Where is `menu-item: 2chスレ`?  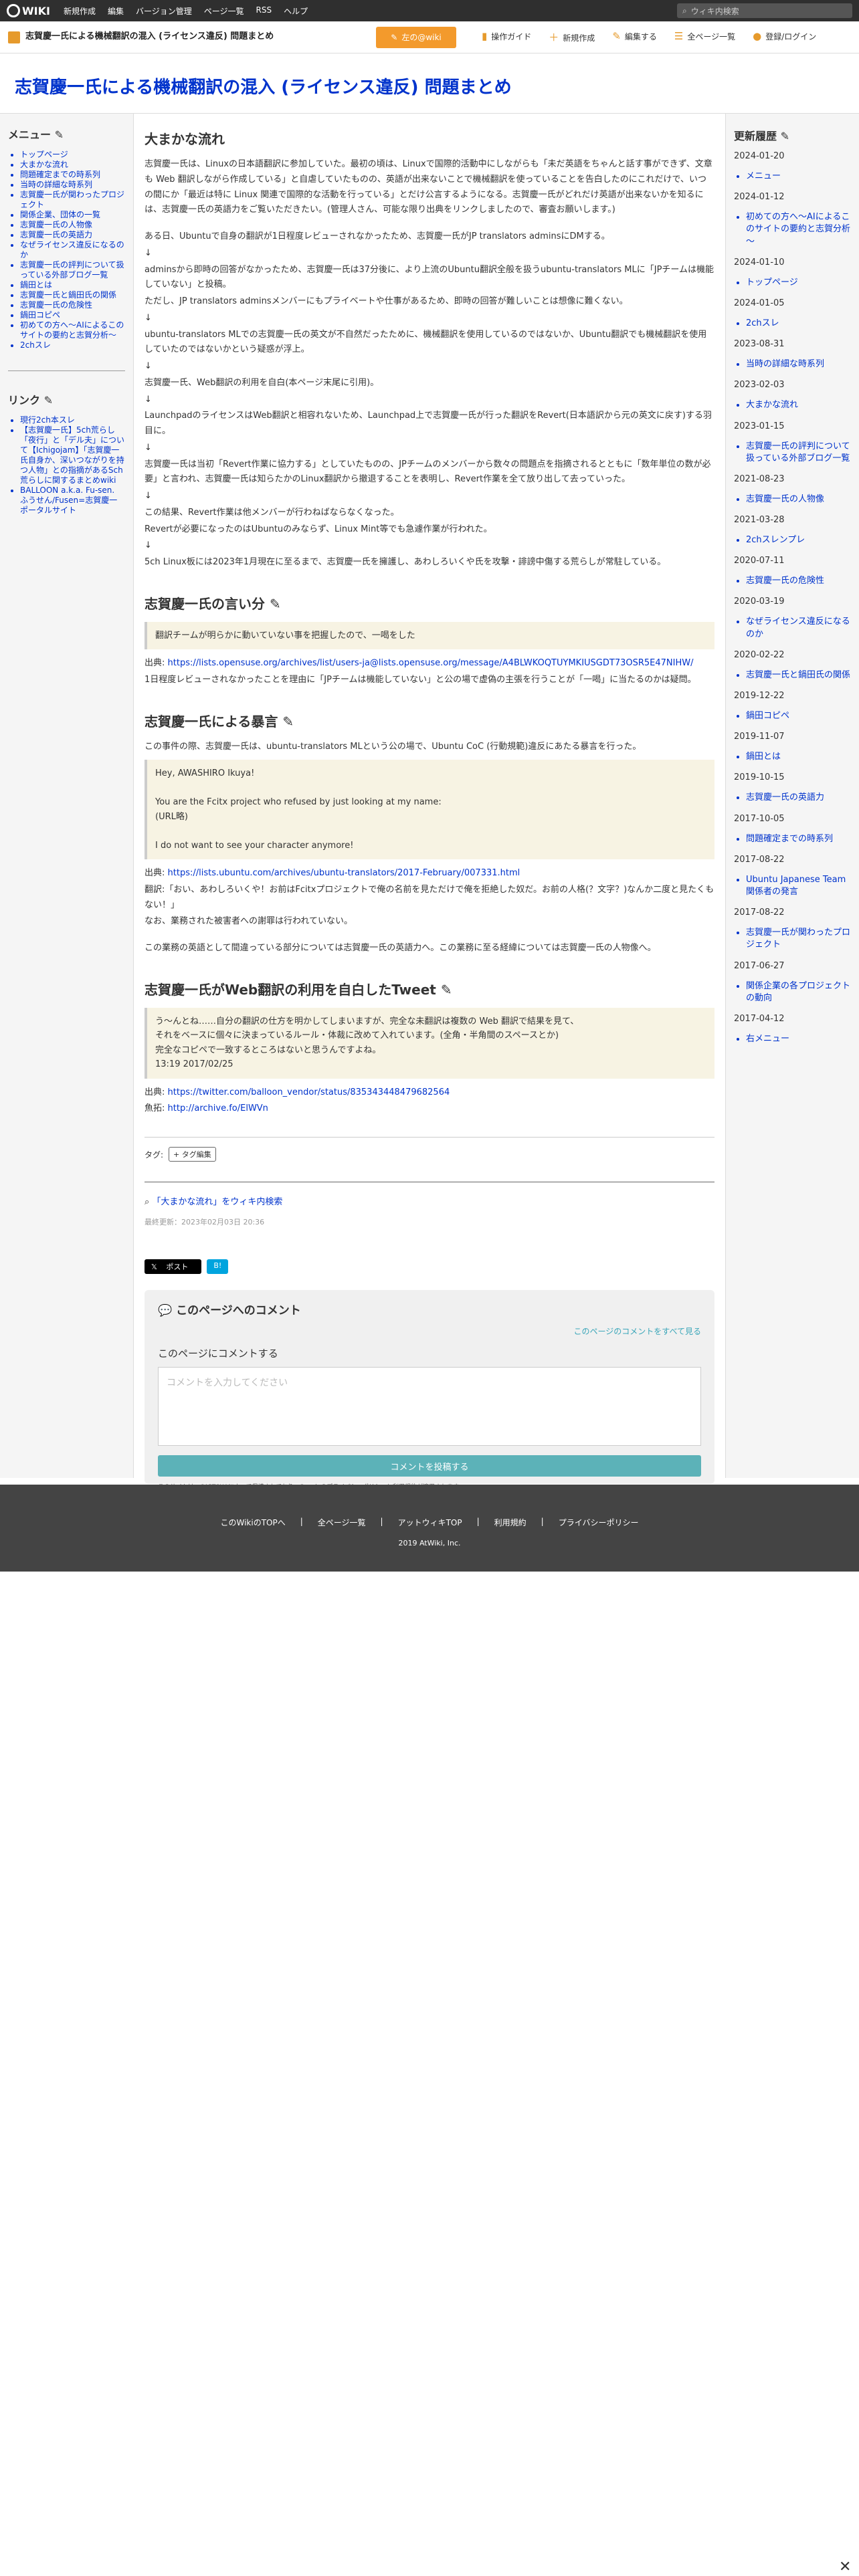 menu-item: 2chスレ is located at coordinates (72, 345).